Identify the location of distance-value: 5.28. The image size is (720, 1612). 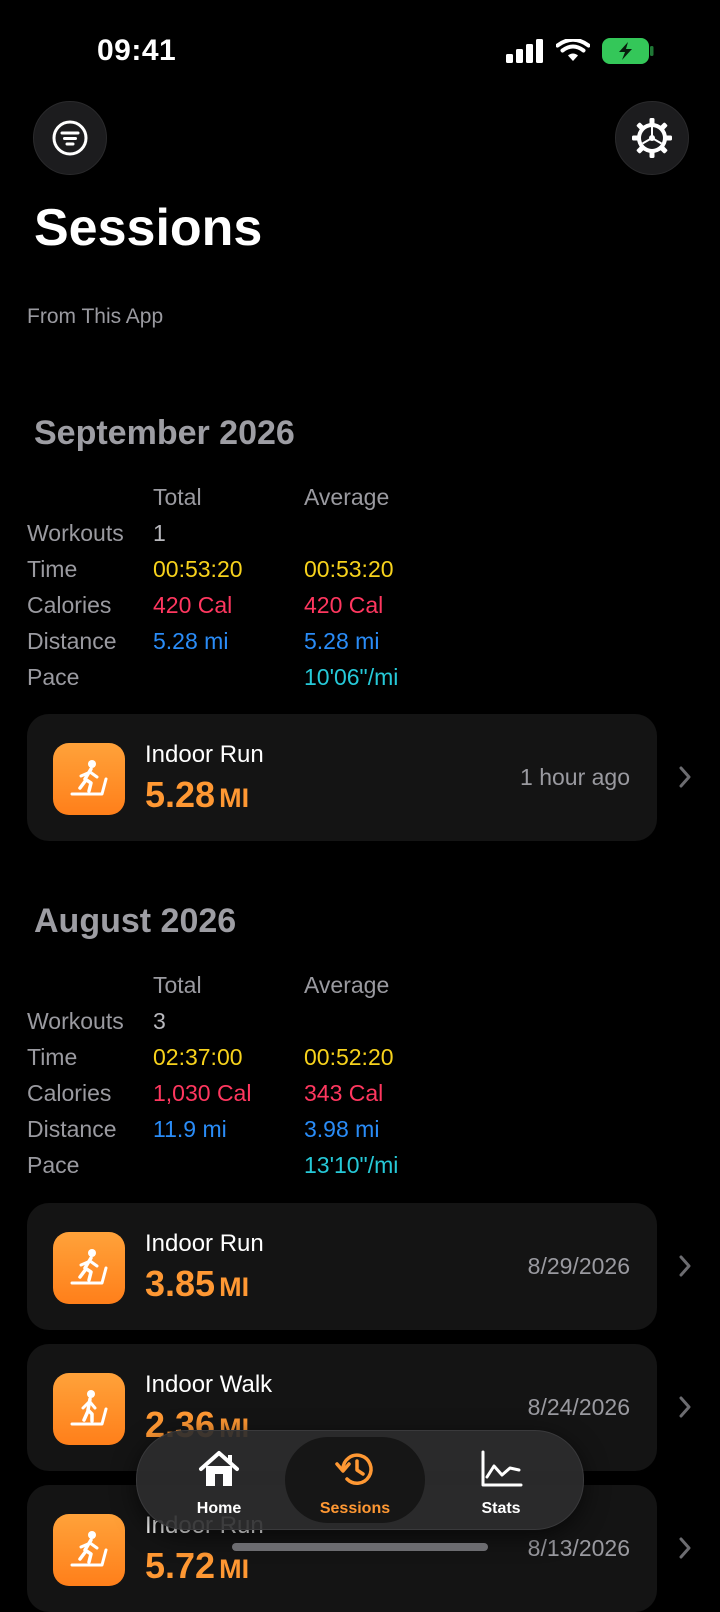
(180, 794).